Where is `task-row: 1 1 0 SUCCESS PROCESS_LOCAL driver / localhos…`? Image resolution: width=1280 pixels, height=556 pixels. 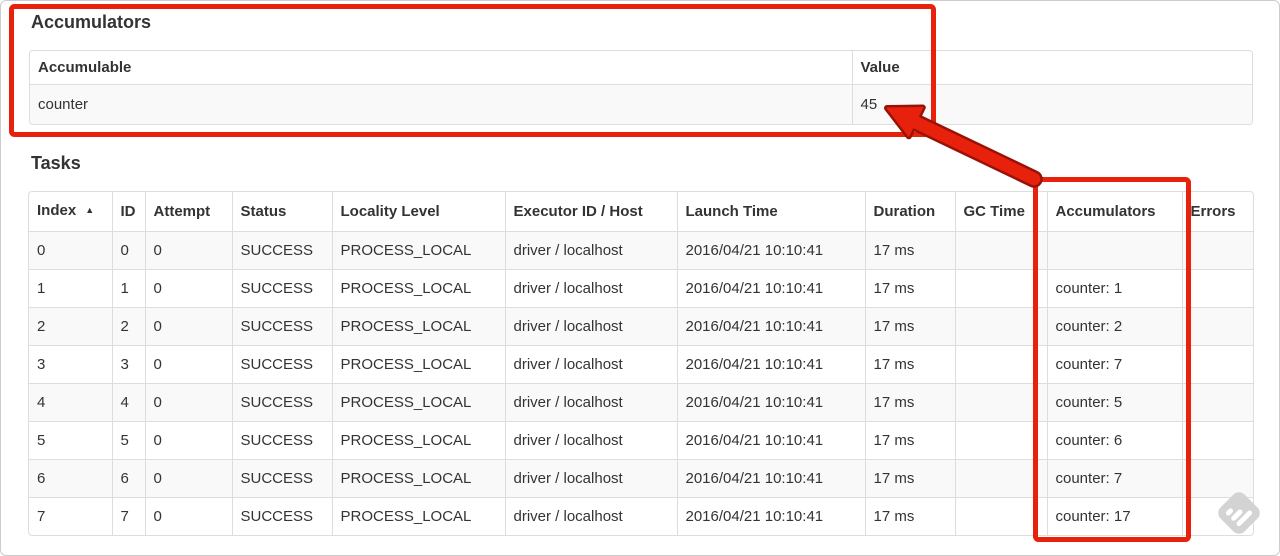 task-row: 1 1 0 SUCCESS PROCESS_LOCAL driver / localhos… is located at coordinates (641, 288).